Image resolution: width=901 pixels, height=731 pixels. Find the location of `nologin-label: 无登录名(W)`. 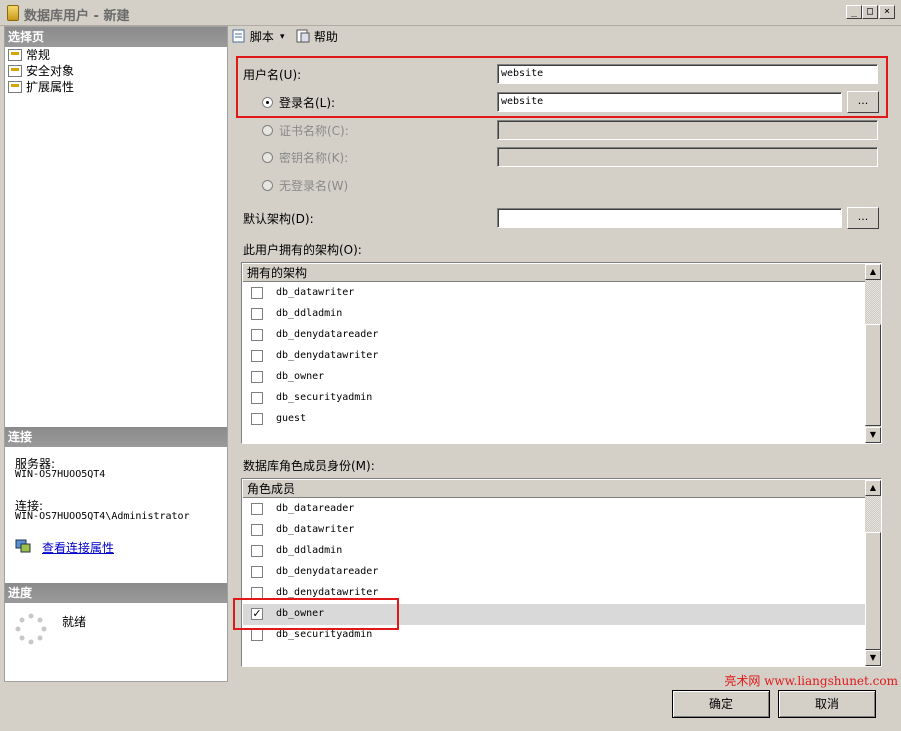

nologin-label: 无登录名(W) is located at coordinates (314, 186).